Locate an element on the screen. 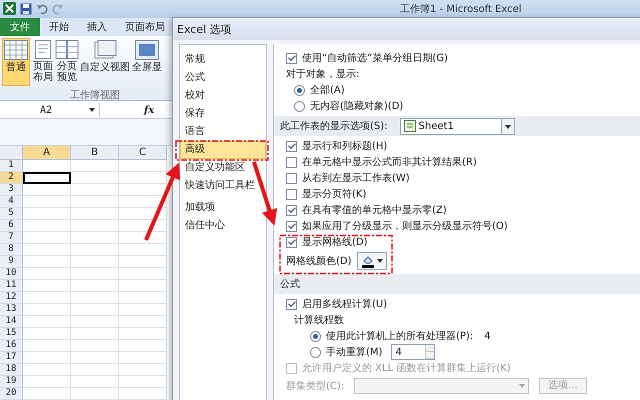  column-header: A is located at coordinates (47, 153).